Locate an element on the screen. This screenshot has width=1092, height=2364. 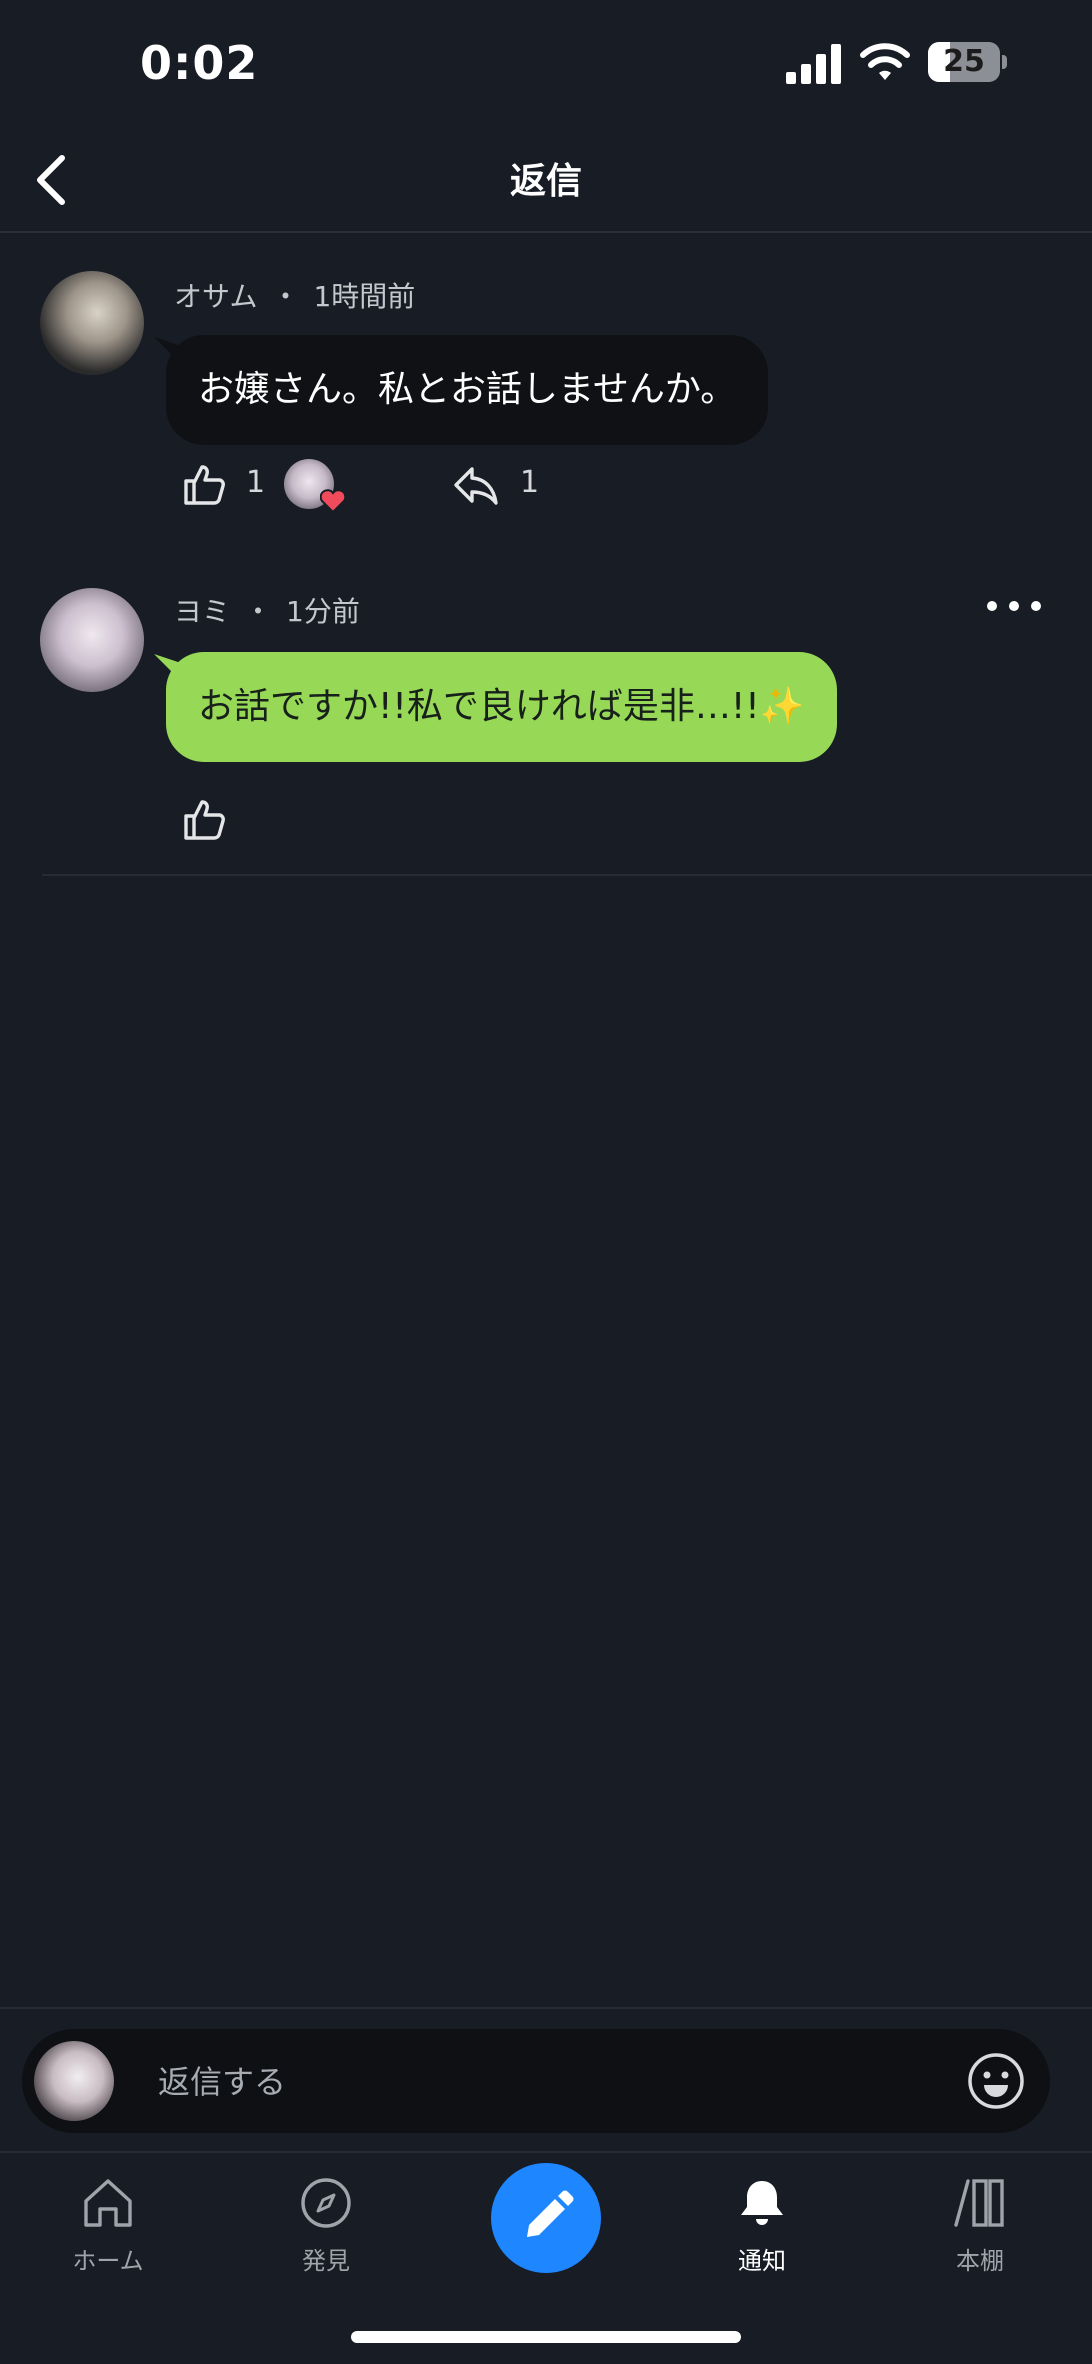
my-avatar is located at coordinates (74, 2081).